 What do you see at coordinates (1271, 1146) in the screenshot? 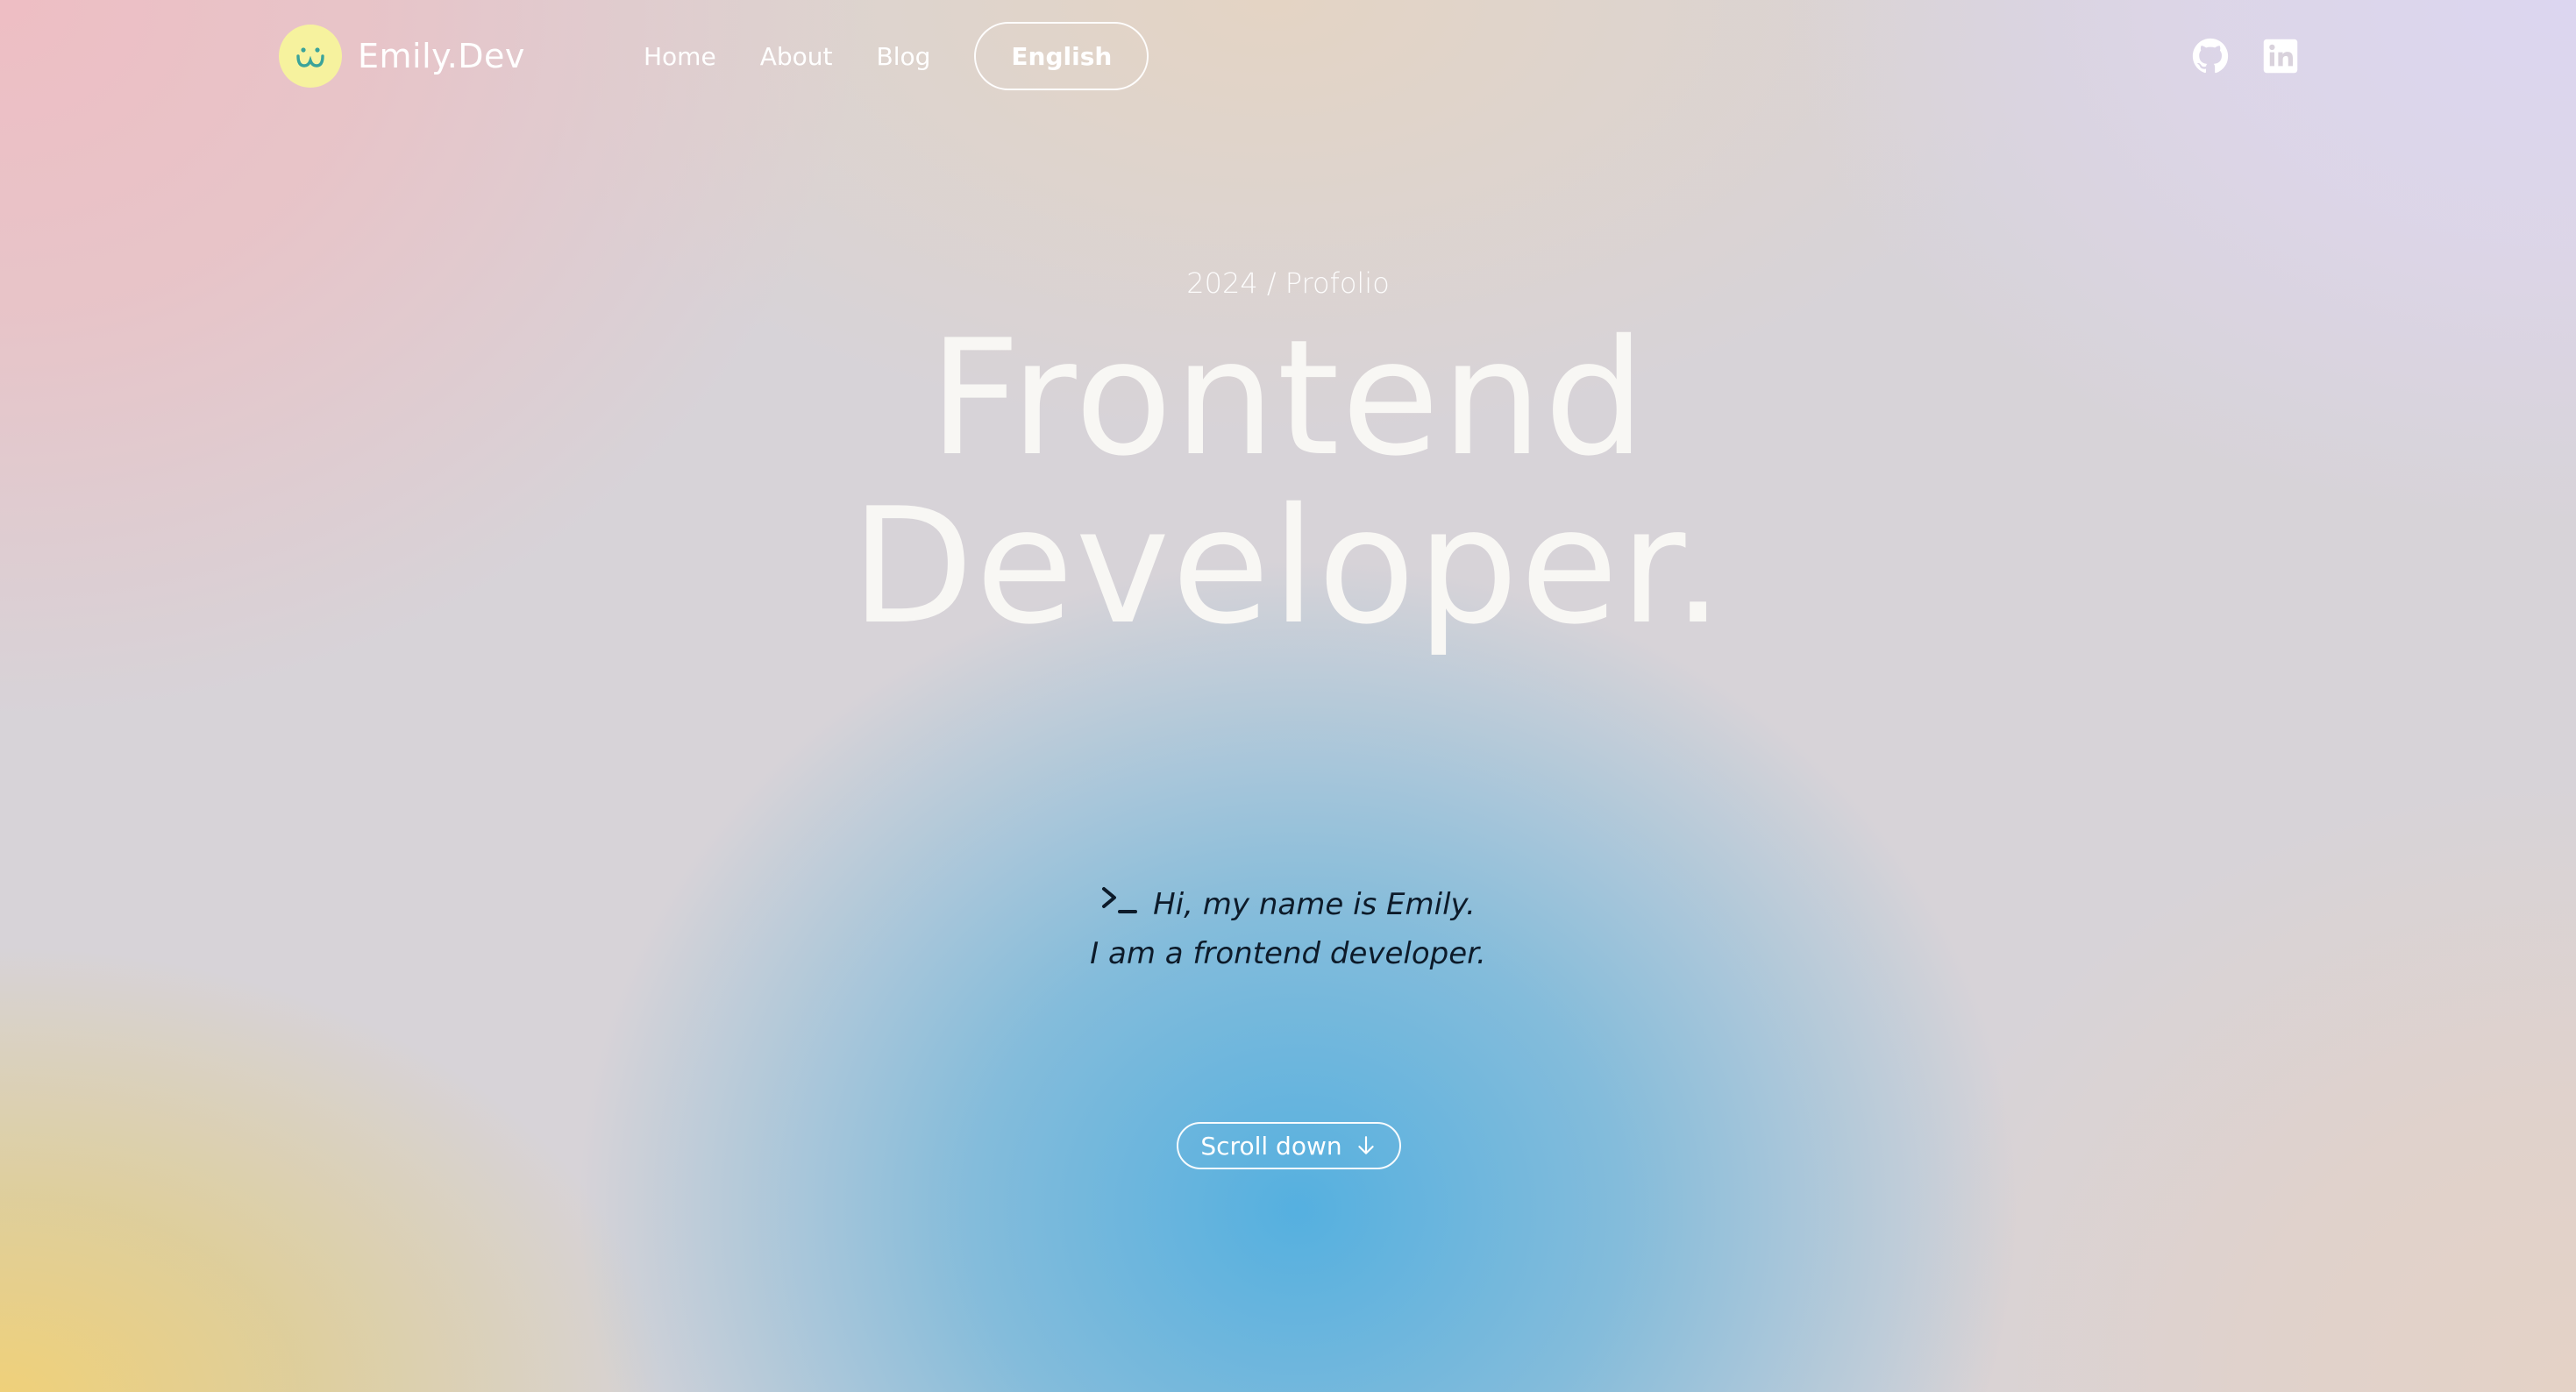
I see `scroll-down-label: Scroll down` at bounding box center [1271, 1146].